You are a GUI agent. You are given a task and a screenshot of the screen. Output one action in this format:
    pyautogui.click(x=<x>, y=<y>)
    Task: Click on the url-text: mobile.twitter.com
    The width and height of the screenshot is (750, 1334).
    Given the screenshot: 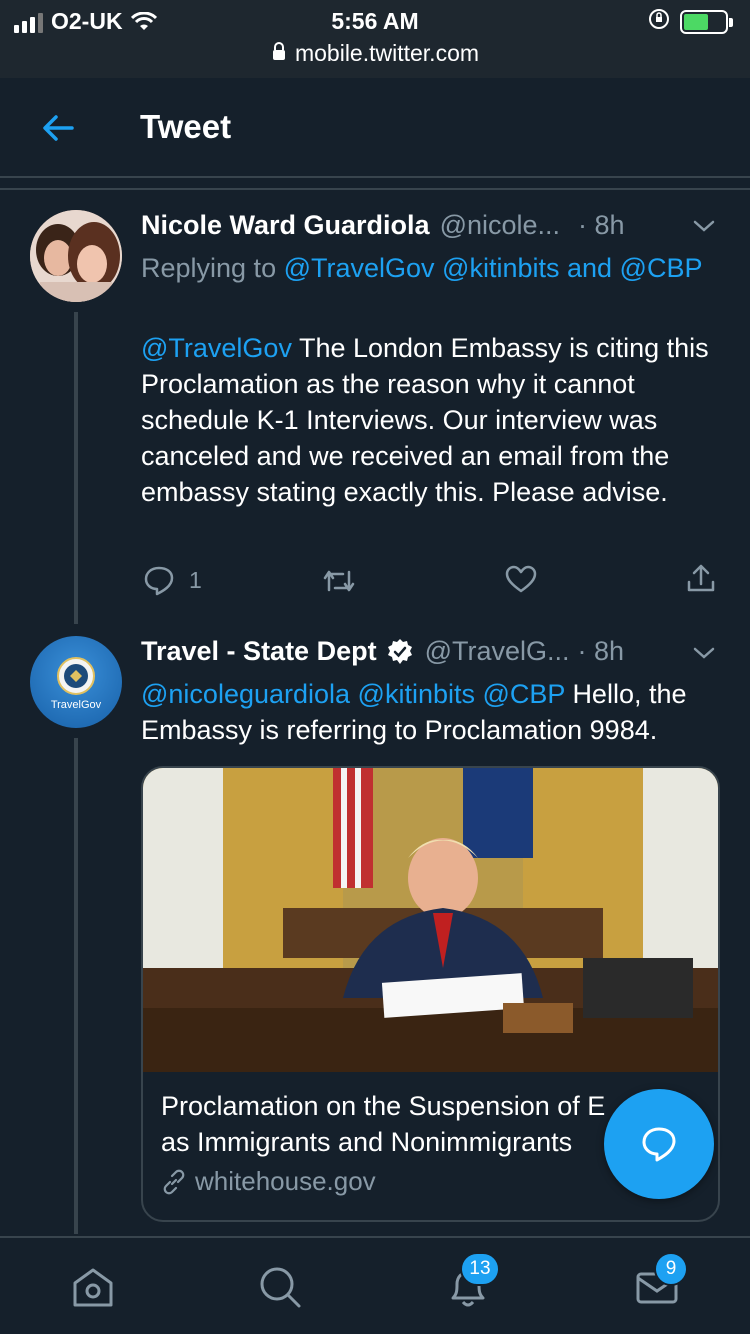 What is the action you would take?
    pyautogui.click(x=387, y=53)
    